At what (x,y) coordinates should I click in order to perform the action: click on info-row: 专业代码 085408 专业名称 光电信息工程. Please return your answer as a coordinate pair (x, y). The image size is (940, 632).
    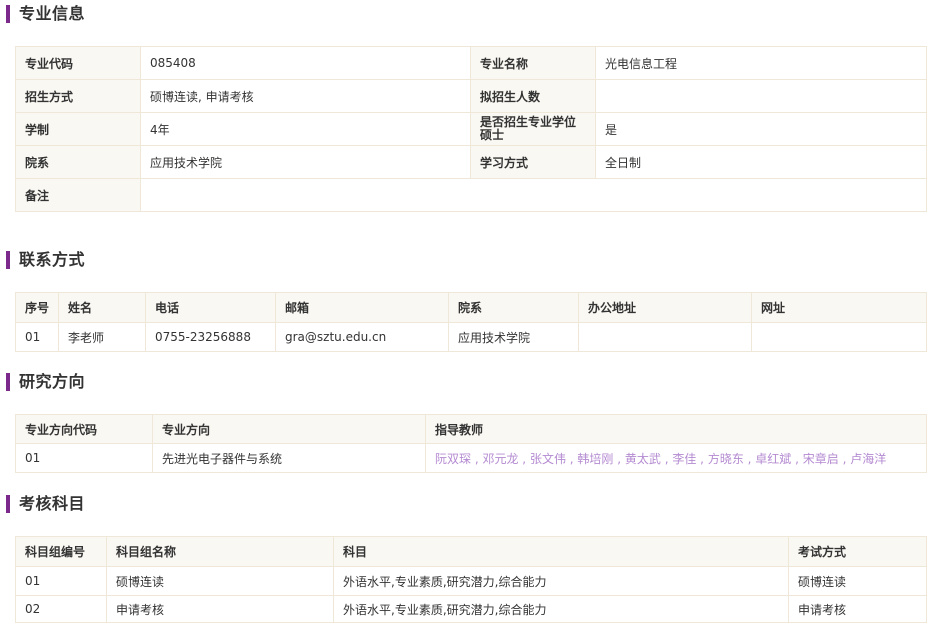
    Looking at the image, I should click on (471, 63).